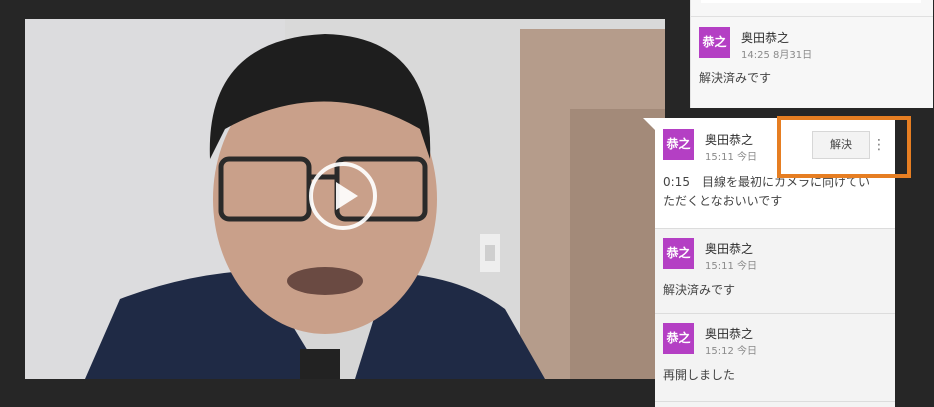 The height and width of the screenshot is (407, 934). Describe the element at coordinates (879, 145) in the screenshot. I see `more-options-icon: ⋮` at that location.